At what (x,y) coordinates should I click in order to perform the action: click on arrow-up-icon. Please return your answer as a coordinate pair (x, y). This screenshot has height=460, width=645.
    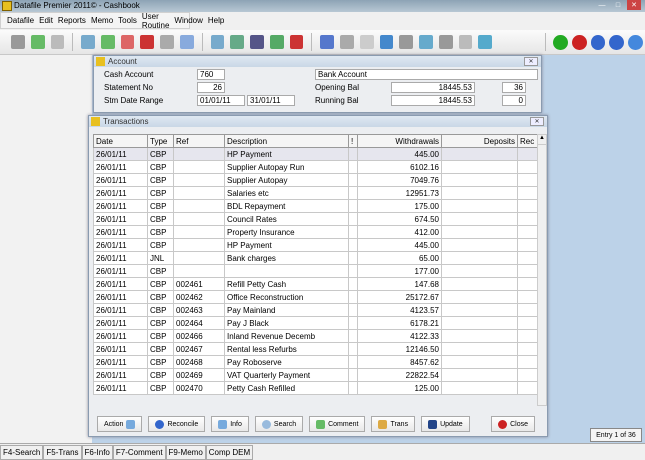
    Looking at the image, I should click on (598, 42).